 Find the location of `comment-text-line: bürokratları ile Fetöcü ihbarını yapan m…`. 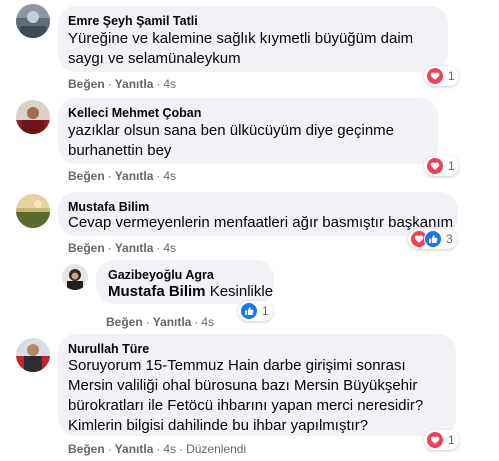

comment-text-line: bürokratları ile Fetöcü ihbarını yapan m… is located at coordinates (246, 405).